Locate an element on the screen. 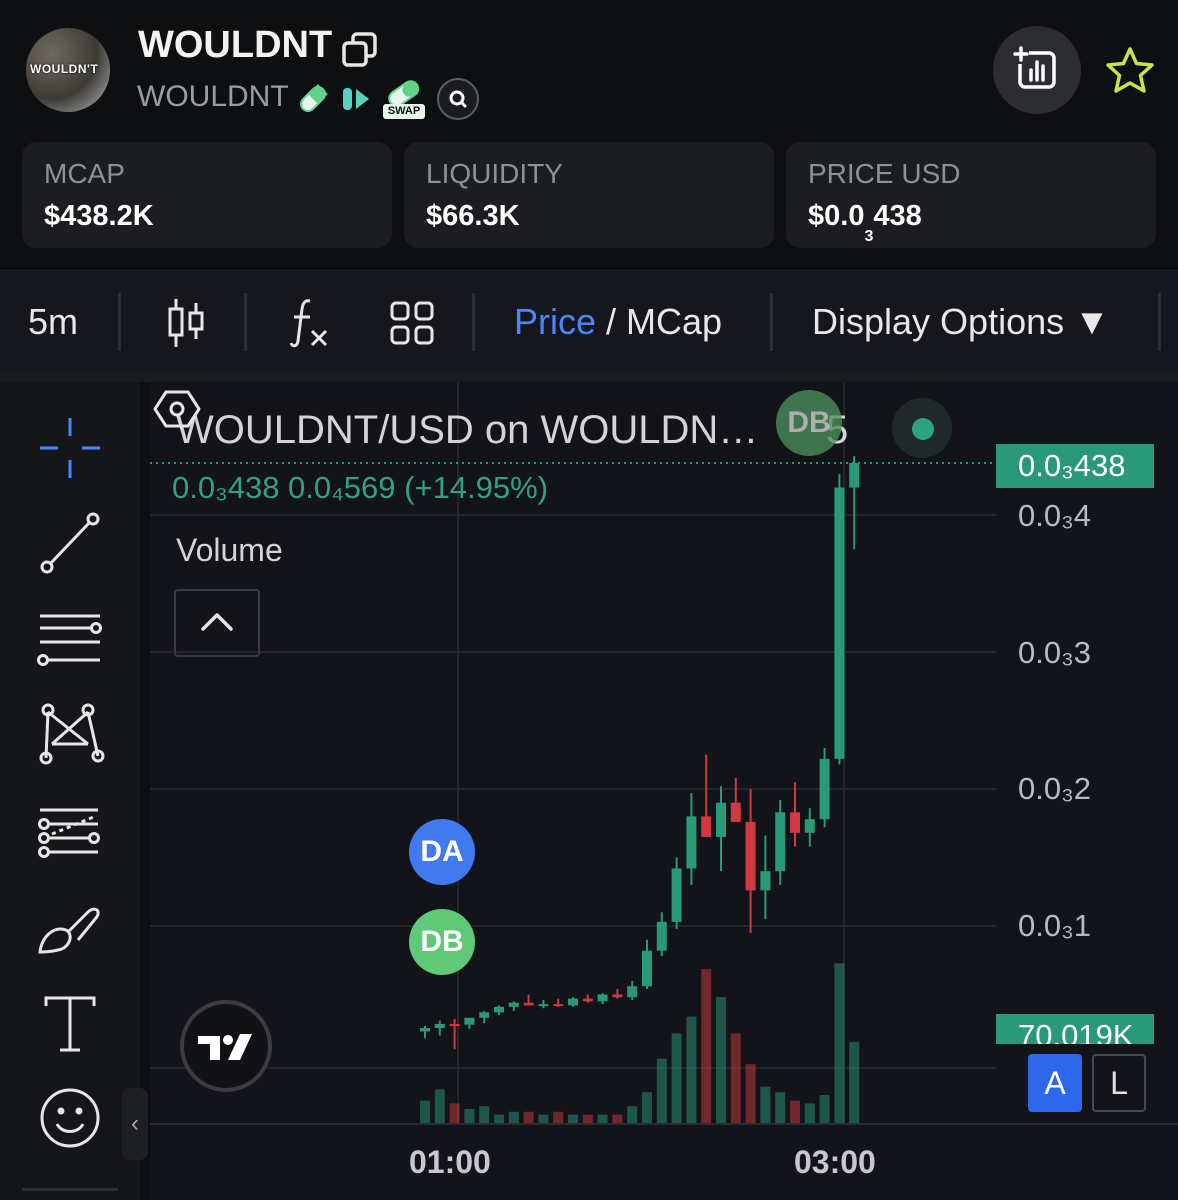 The image size is (1178, 1200). trend-line-icon is located at coordinates (70, 544).